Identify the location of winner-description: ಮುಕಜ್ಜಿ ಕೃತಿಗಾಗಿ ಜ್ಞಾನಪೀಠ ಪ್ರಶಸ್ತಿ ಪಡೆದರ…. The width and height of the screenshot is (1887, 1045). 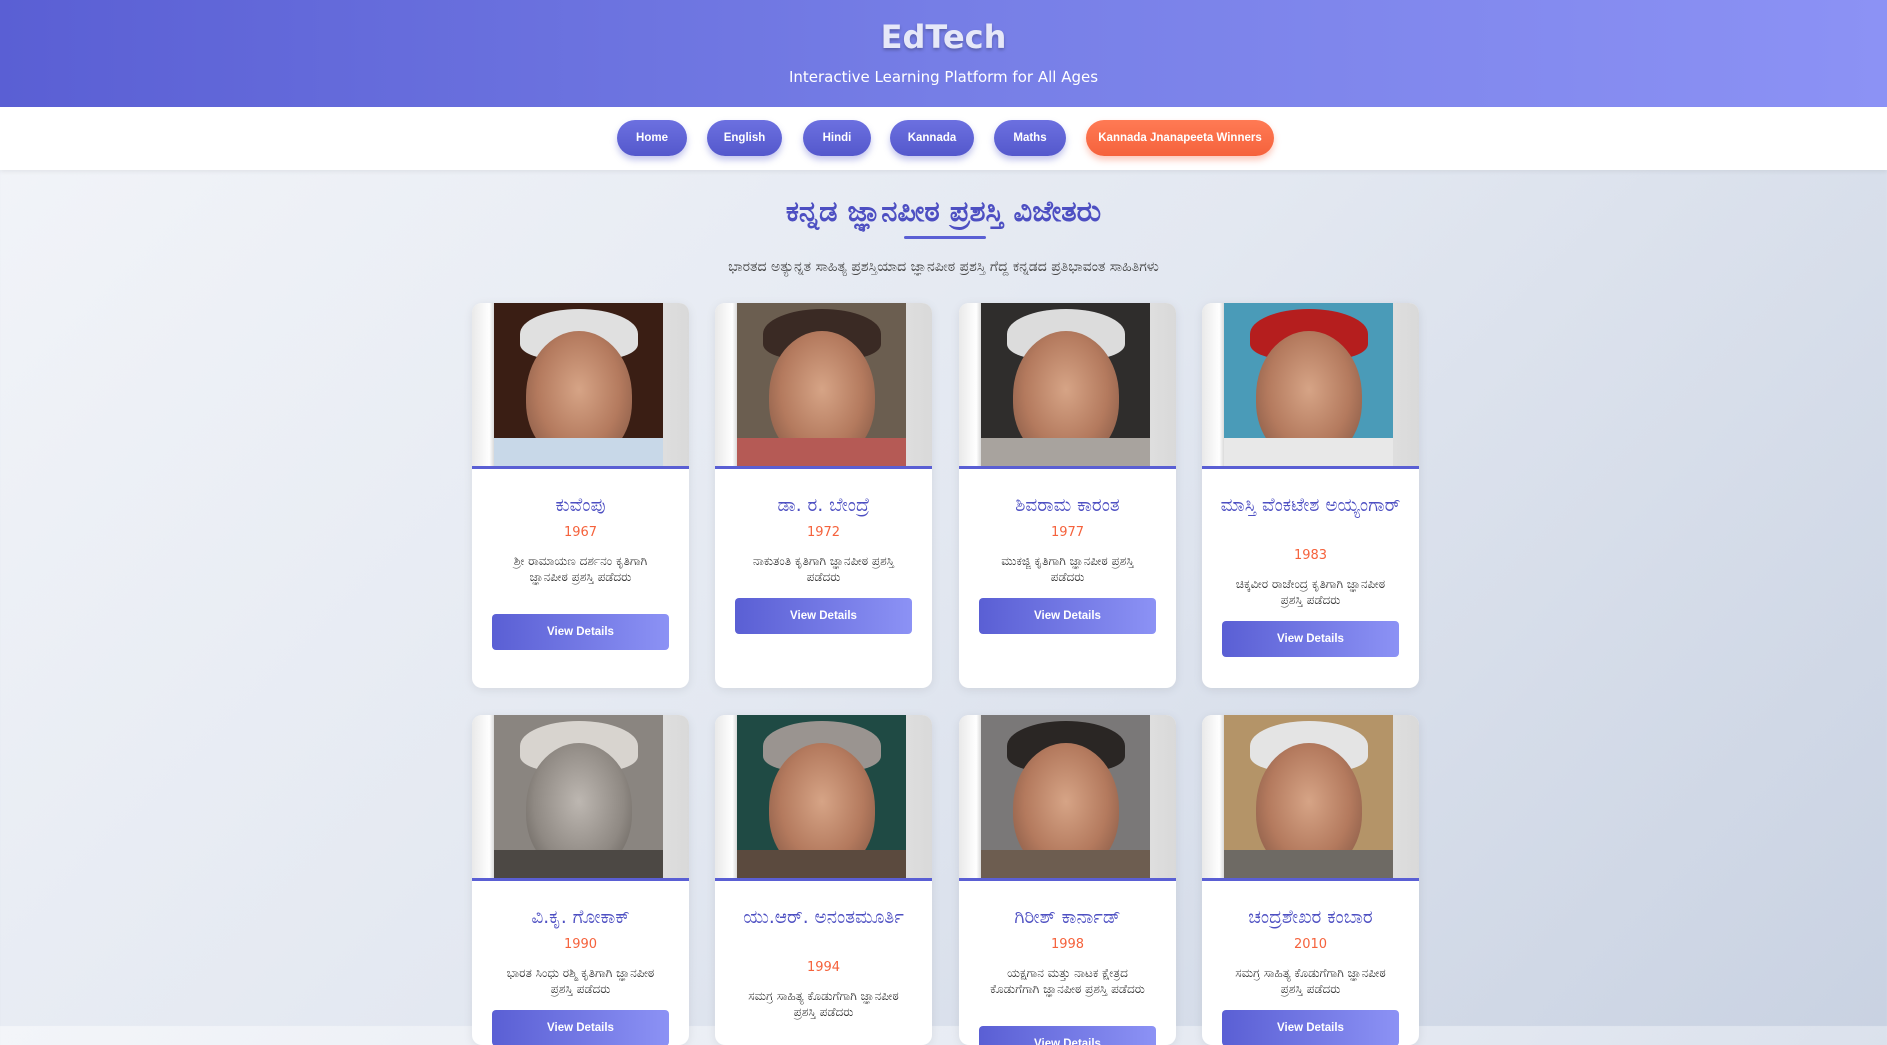
(1067, 569).